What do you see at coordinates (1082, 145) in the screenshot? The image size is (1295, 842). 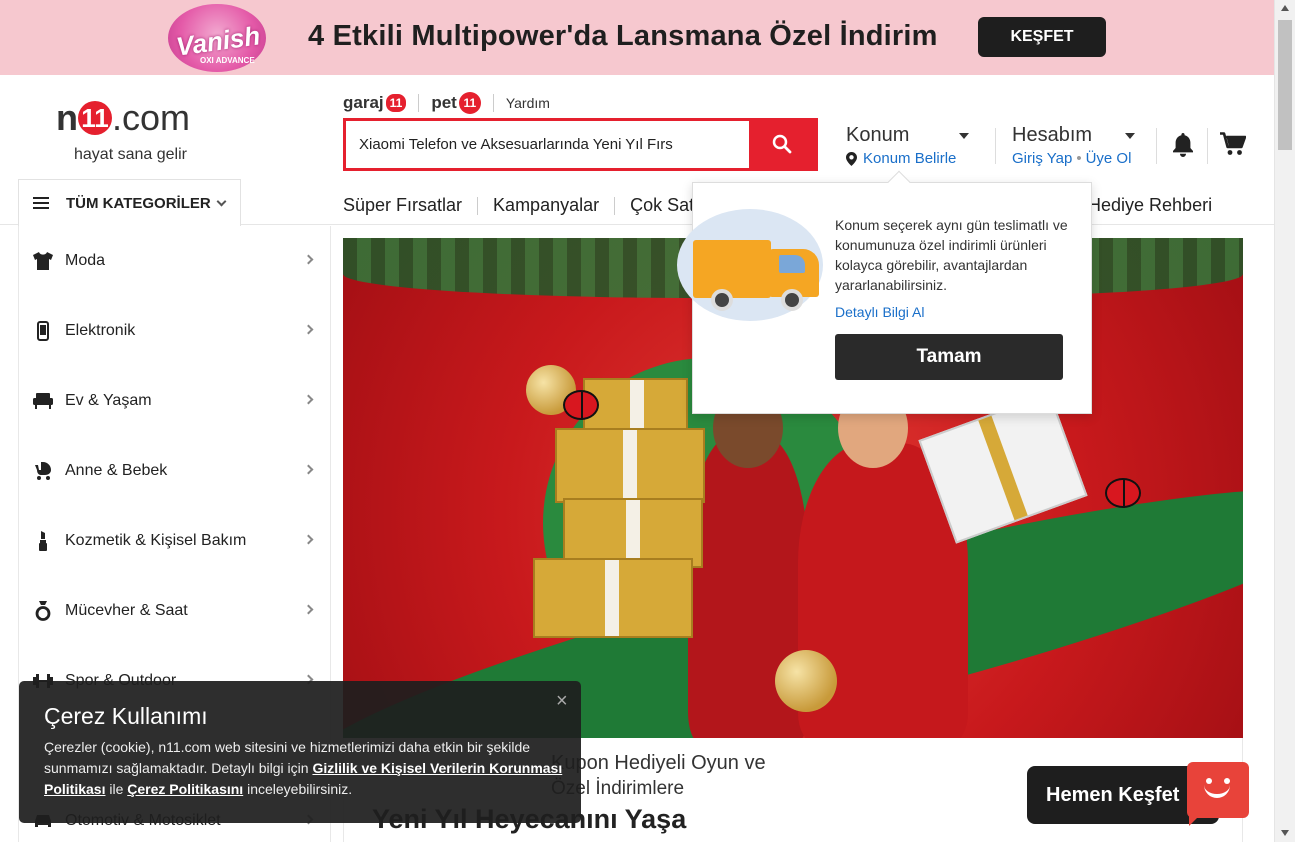 I see `account-menu: Hesabım Giriş Yap • Üye Ol` at bounding box center [1082, 145].